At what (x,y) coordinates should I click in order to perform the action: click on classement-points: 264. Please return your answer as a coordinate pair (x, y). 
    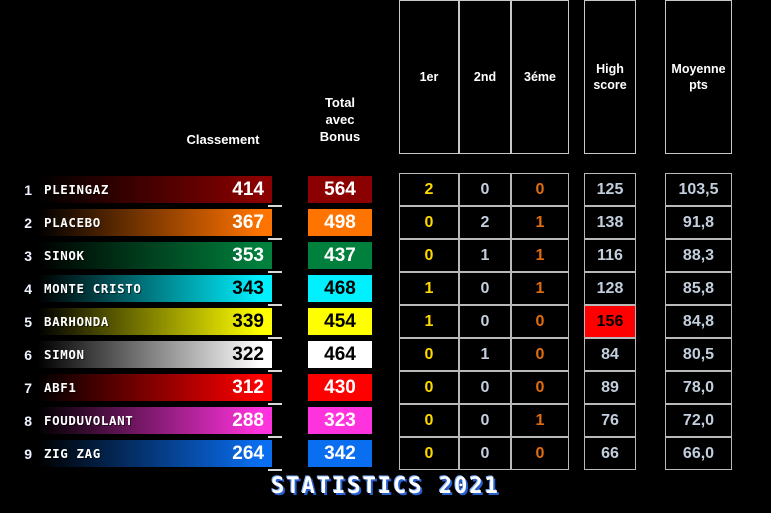
    Looking at the image, I should click on (248, 453).